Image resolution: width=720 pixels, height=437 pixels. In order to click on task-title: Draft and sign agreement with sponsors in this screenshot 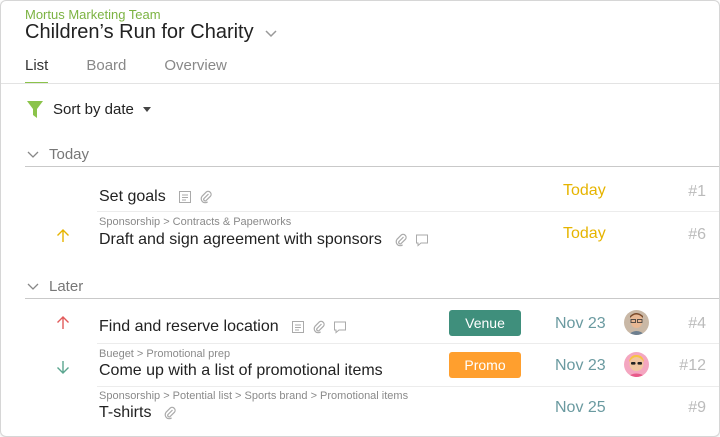, I will do `click(240, 239)`.